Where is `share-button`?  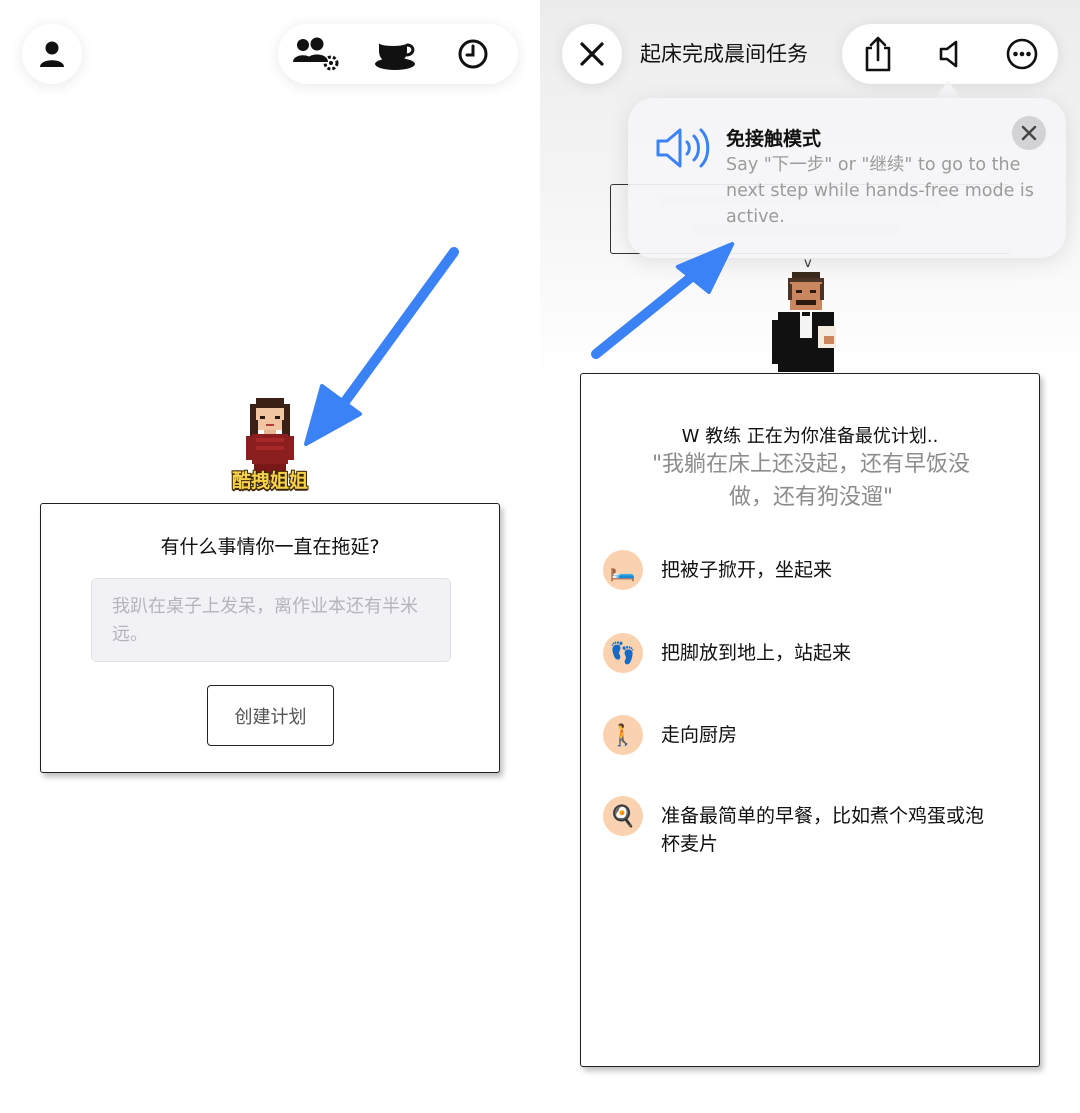
share-button is located at coordinates (878, 54).